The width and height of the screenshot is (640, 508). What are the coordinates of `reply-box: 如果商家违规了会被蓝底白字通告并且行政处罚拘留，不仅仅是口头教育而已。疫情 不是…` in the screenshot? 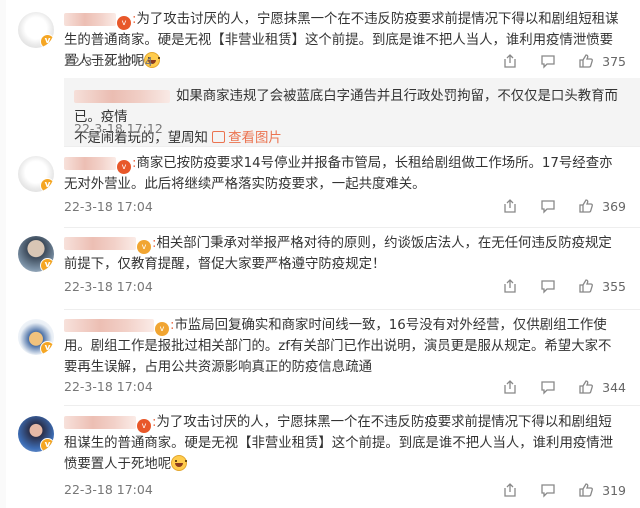 It's located at (352, 112).